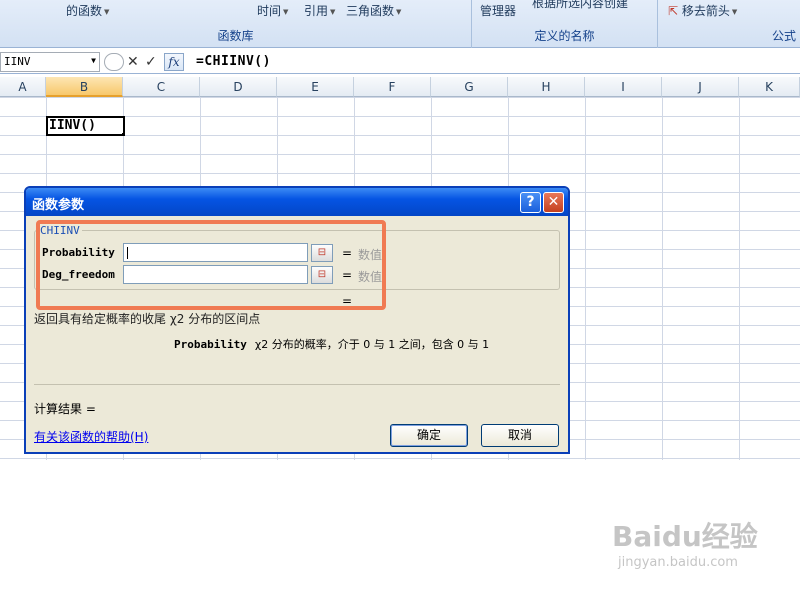  I want to click on active-cell-b2: IINV(), so click(85, 126).